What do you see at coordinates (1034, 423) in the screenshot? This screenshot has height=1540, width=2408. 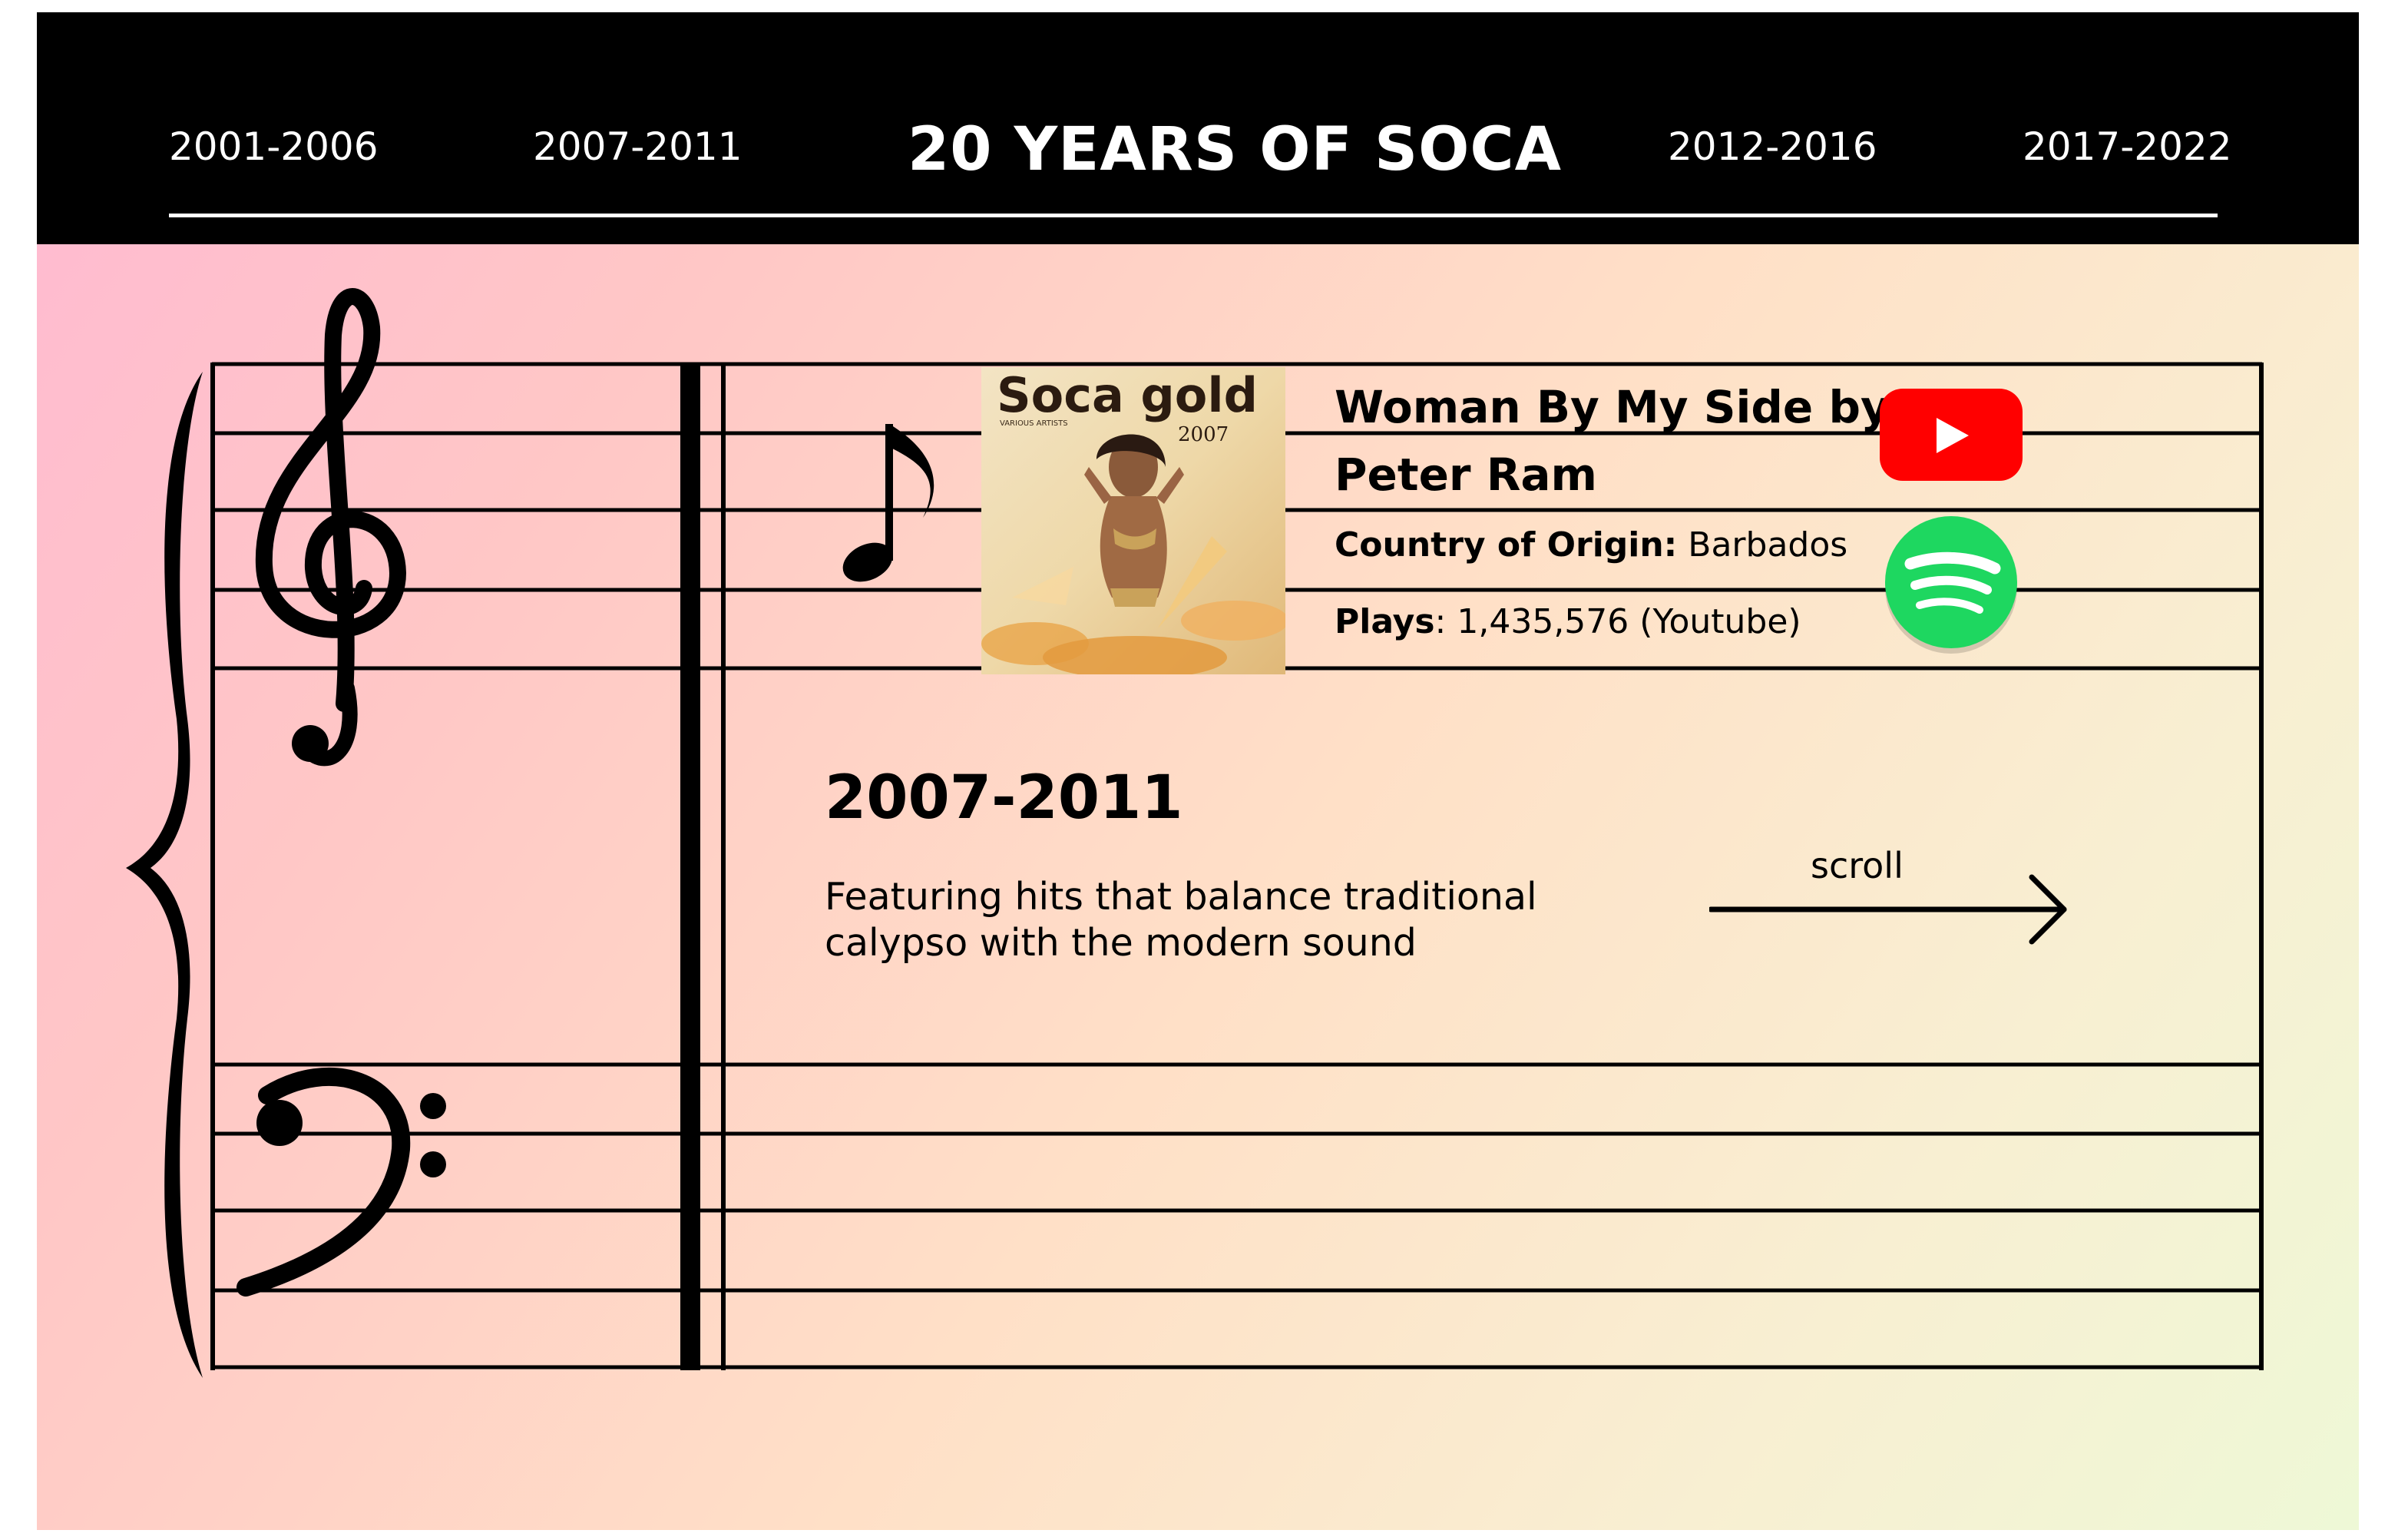 I see `album-subtitle: VARIOUS ARTISTS` at bounding box center [1034, 423].